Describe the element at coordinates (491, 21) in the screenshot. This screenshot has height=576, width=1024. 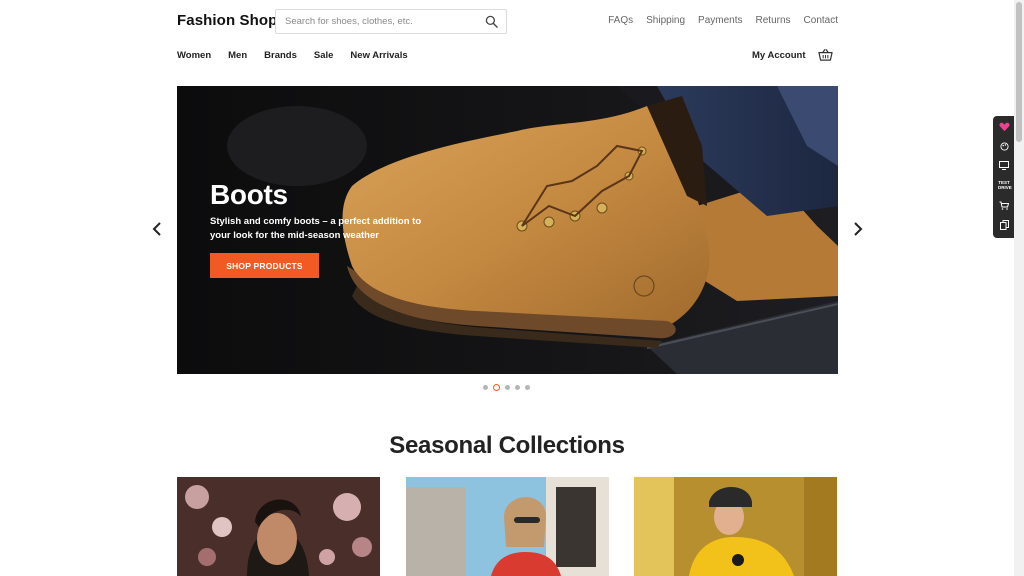
I see `search-icon` at that location.